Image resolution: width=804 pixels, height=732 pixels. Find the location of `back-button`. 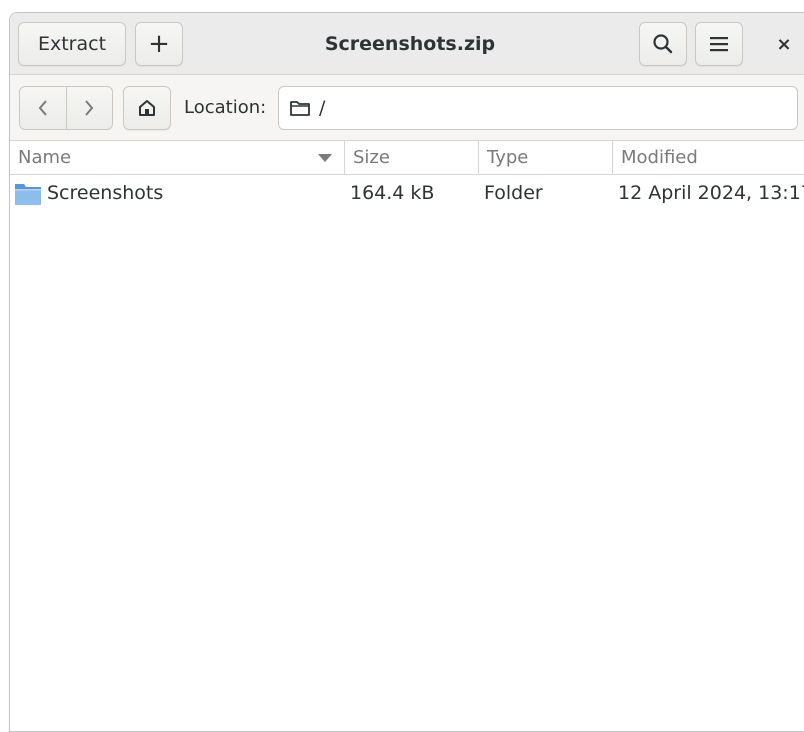

back-button is located at coordinates (43, 108).